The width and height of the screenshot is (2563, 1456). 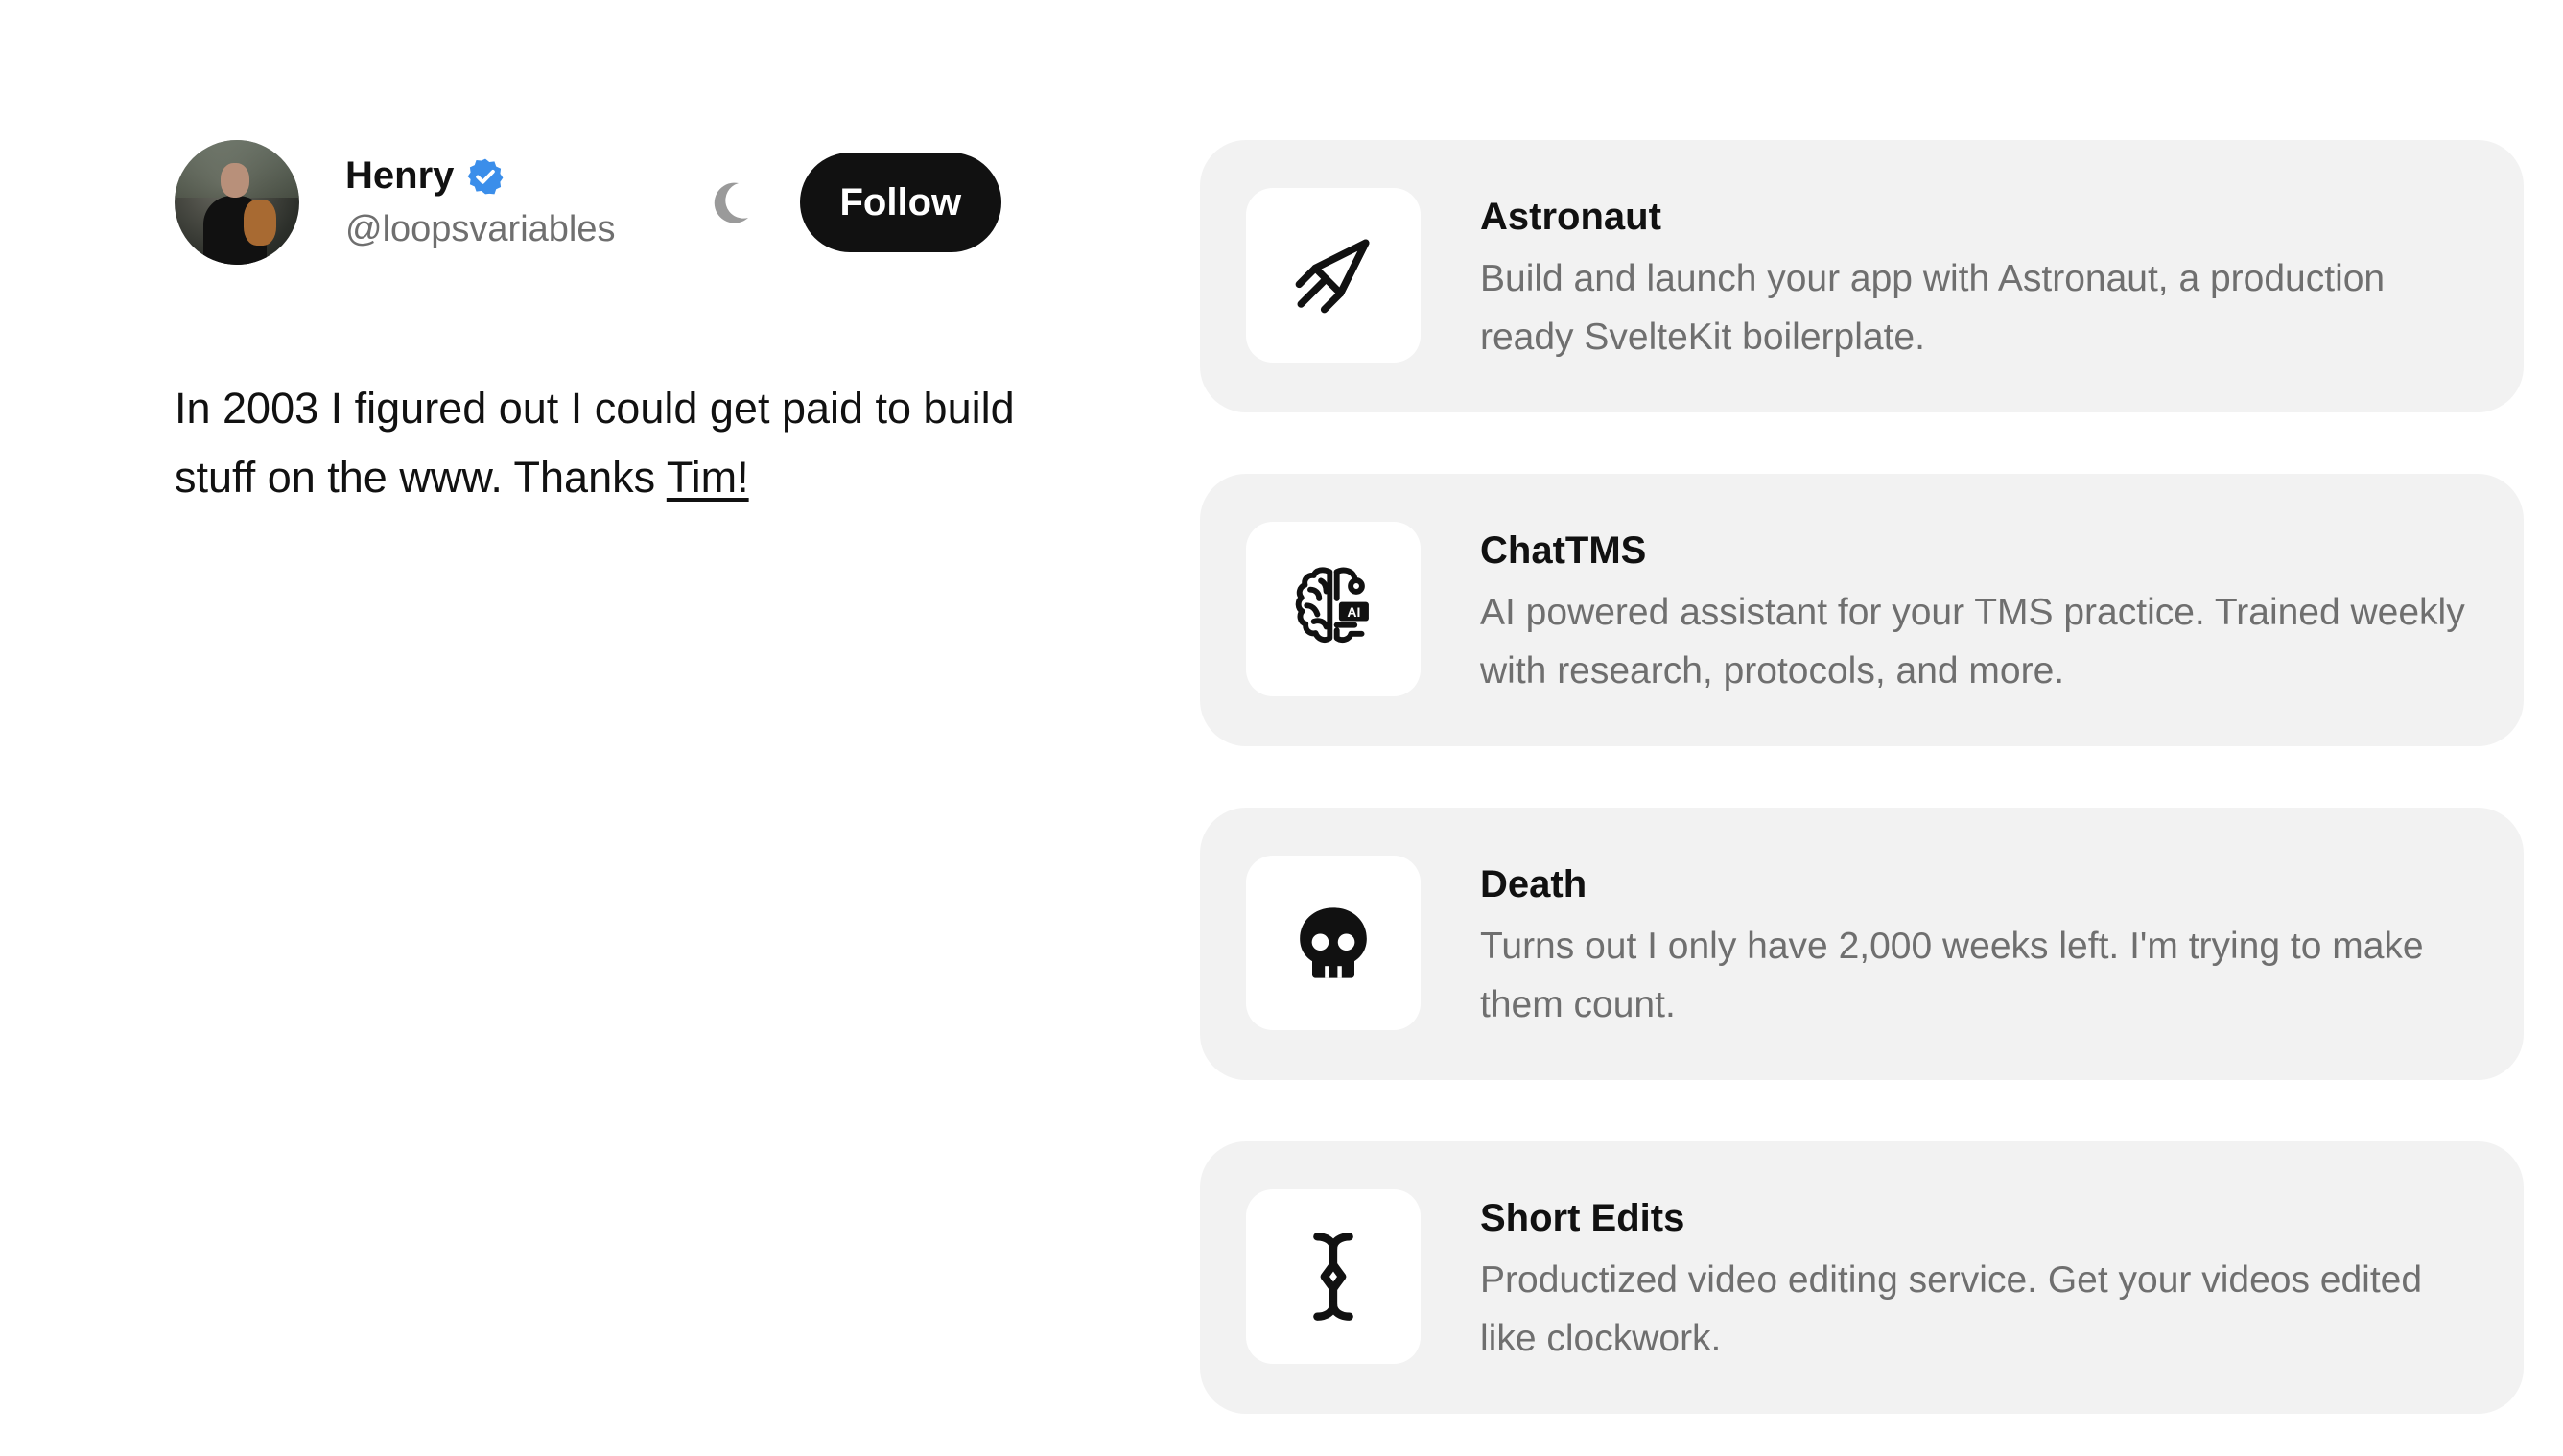 What do you see at coordinates (708, 478) in the screenshot?
I see `bio-link: Tim!` at bounding box center [708, 478].